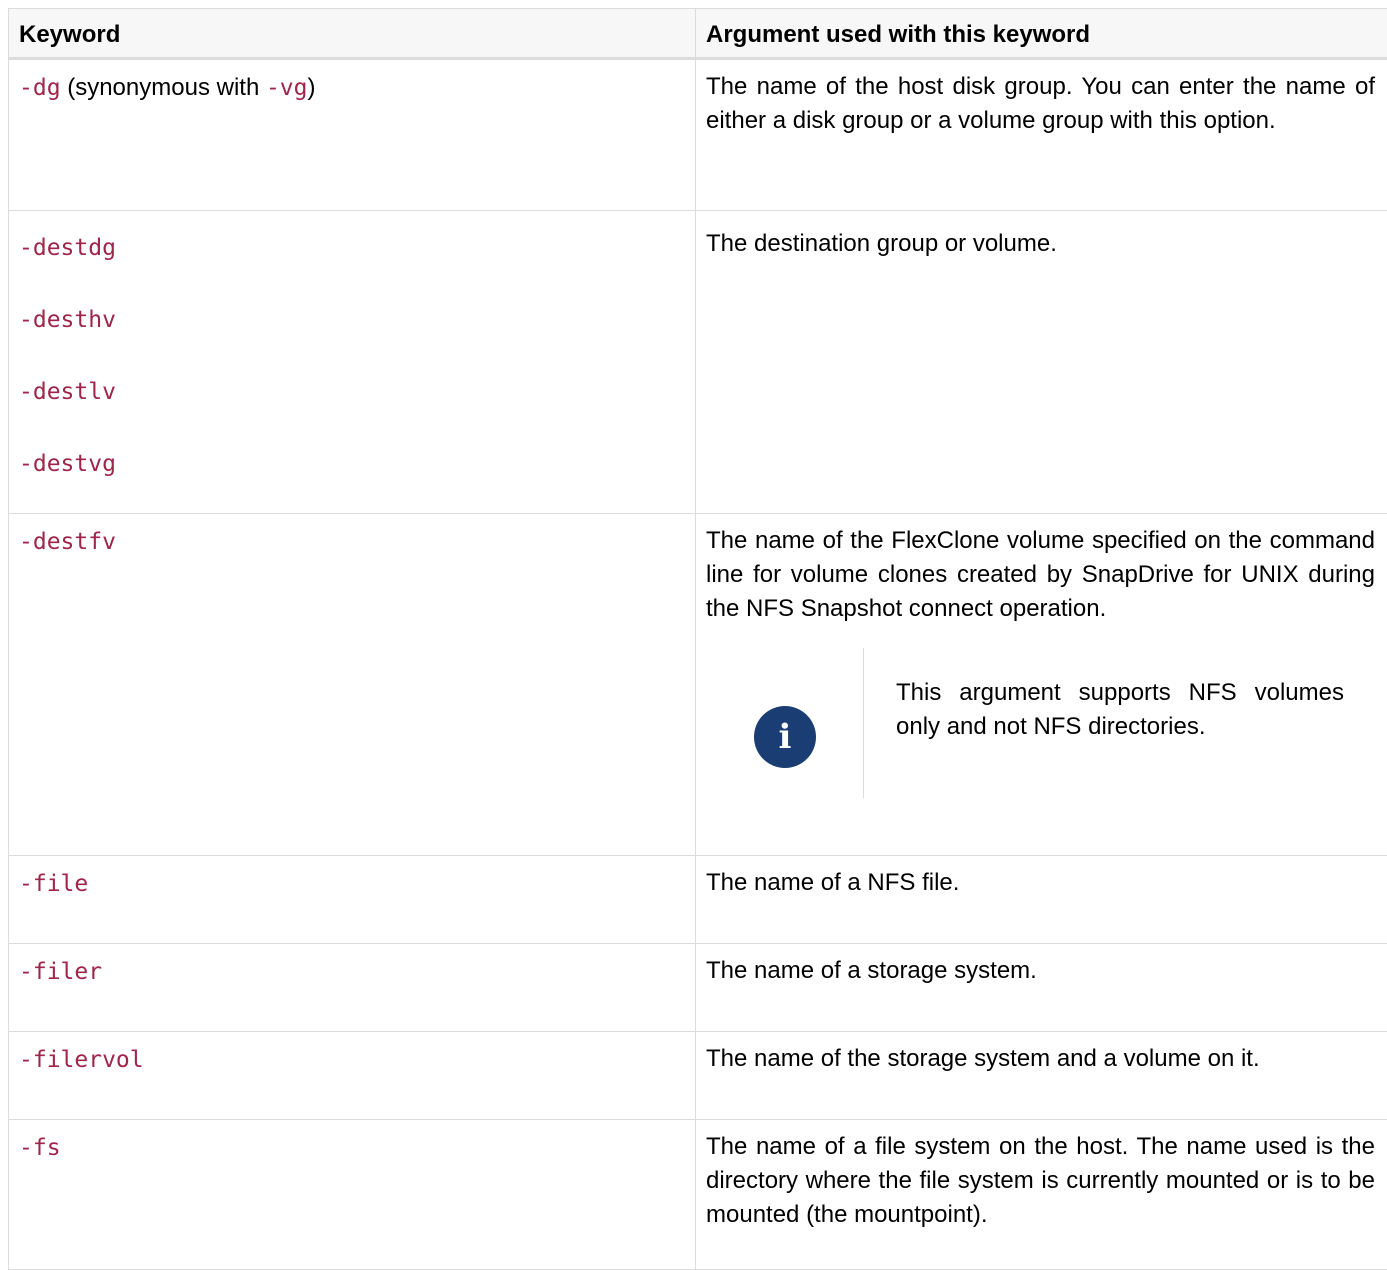 The width and height of the screenshot is (1387, 1270). What do you see at coordinates (40, 88) in the screenshot?
I see `keyword-code: -dg` at bounding box center [40, 88].